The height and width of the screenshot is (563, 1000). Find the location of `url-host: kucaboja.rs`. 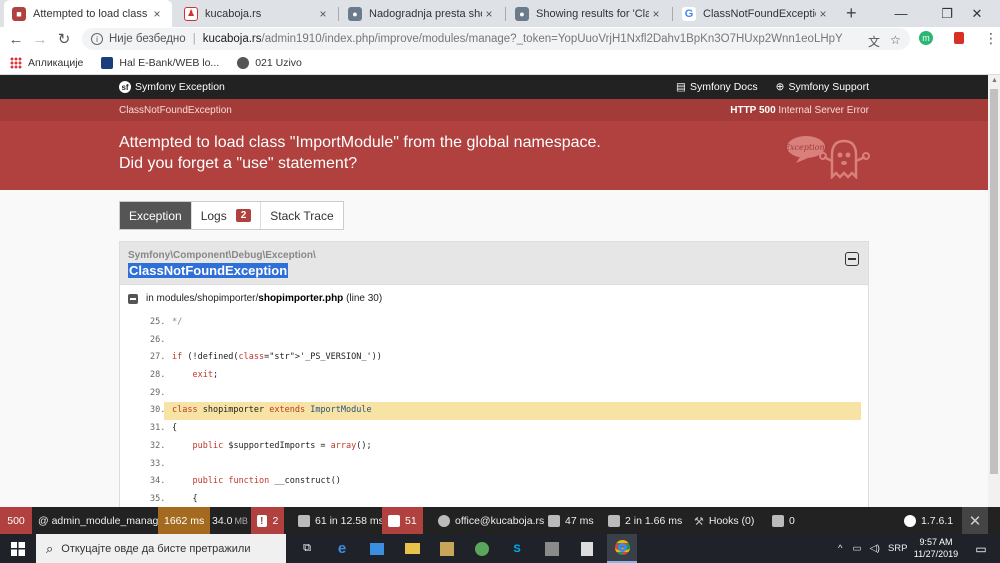

url-host: kucaboja.rs is located at coordinates (232, 39).